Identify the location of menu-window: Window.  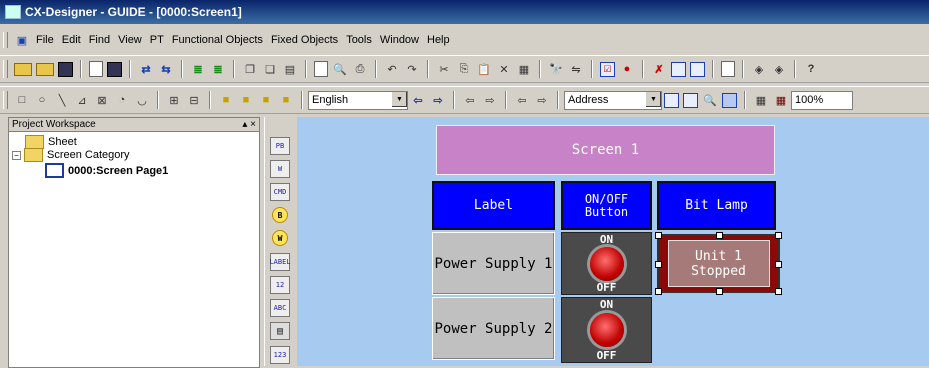
(399, 40).